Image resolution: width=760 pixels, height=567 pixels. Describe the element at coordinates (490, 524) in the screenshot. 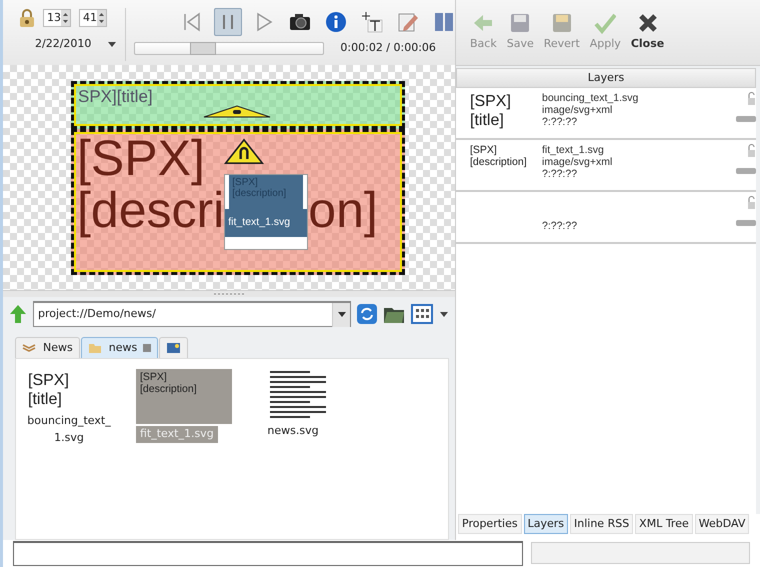

I see `panel-tab: Properties` at that location.